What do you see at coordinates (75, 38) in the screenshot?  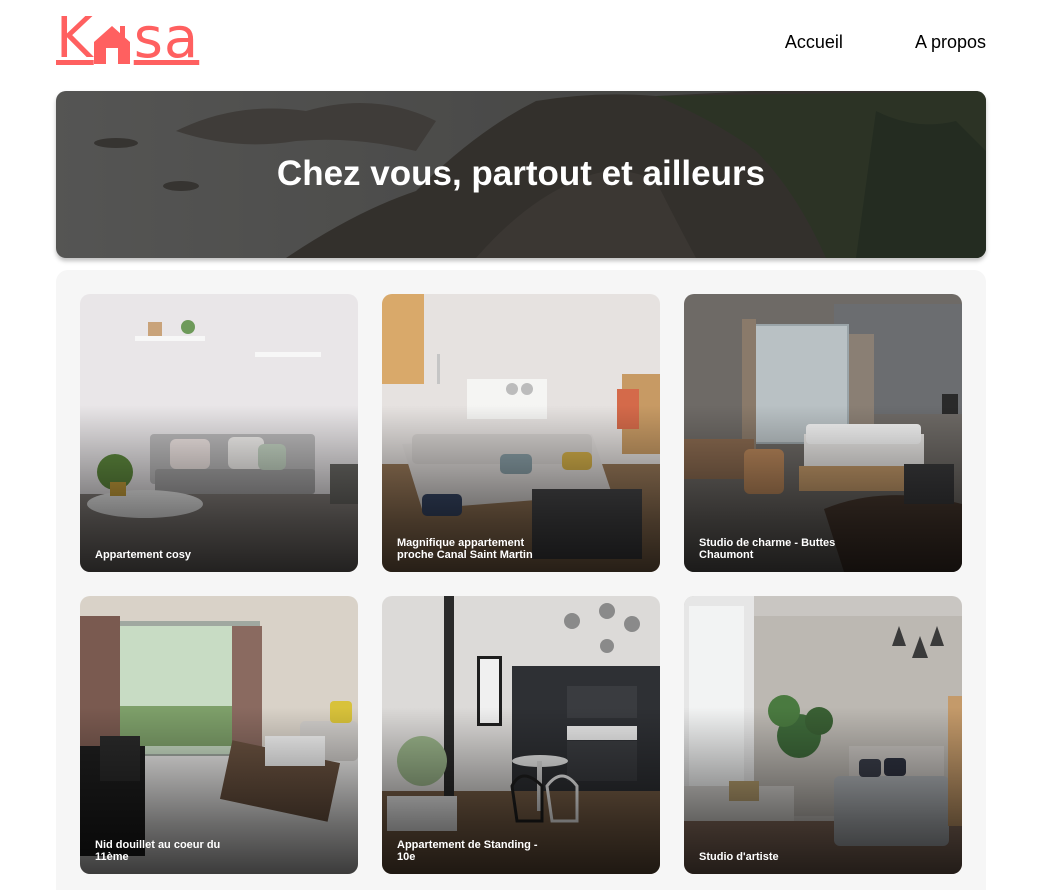 I see `logo-letter-k: K` at bounding box center [75, 38].